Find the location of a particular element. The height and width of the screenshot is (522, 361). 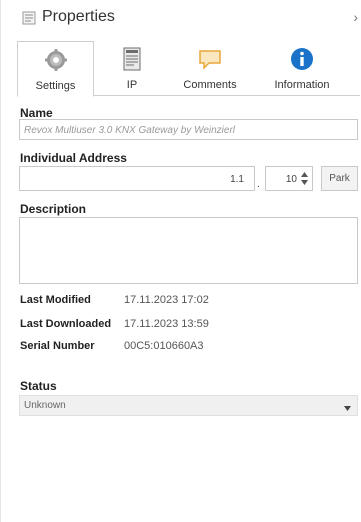

tab-information: Information is located at coordinates (302, 68).